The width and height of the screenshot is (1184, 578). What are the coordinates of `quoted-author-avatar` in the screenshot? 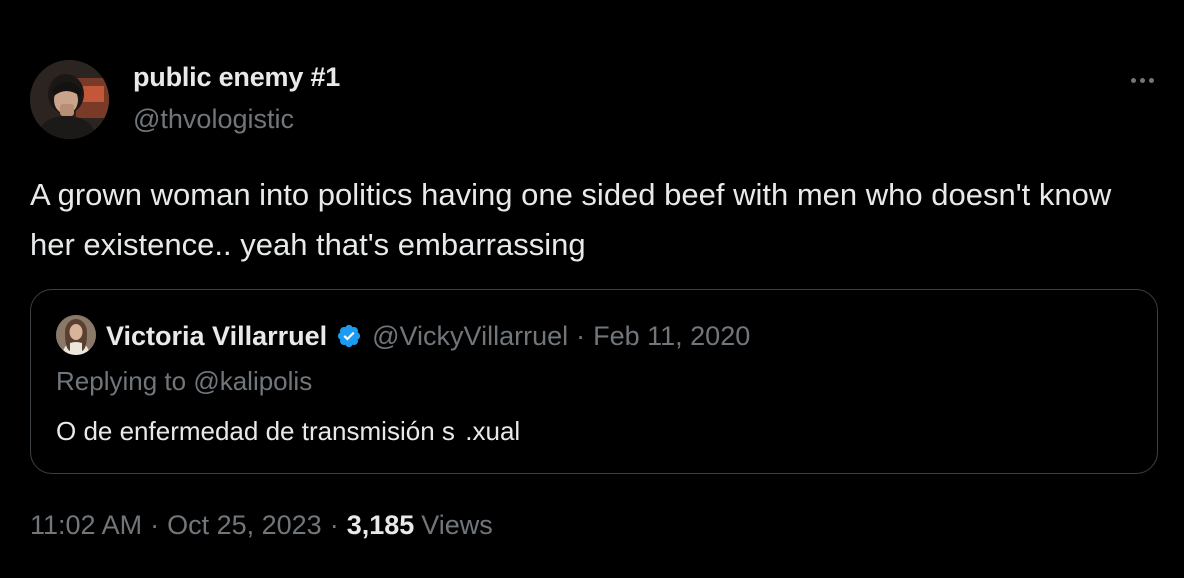 It's located at (76, 335).